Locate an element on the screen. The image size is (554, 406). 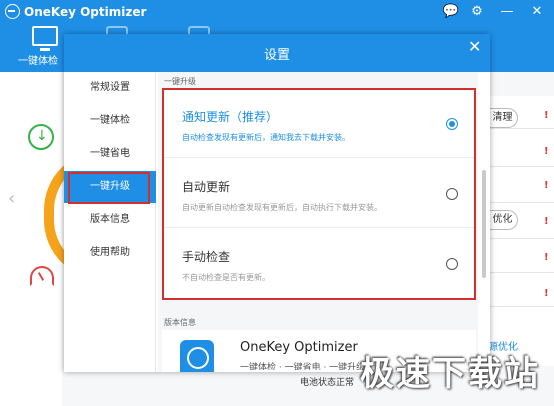
battery-status: 电池状态正常 is located at coordinates (327, 383).